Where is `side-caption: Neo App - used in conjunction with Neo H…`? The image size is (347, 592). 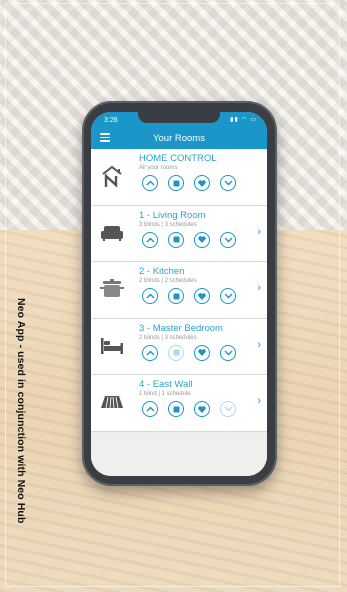 side-caption: Neo App - used in conjunction with Neo H… is located at coordinates (21, 411).